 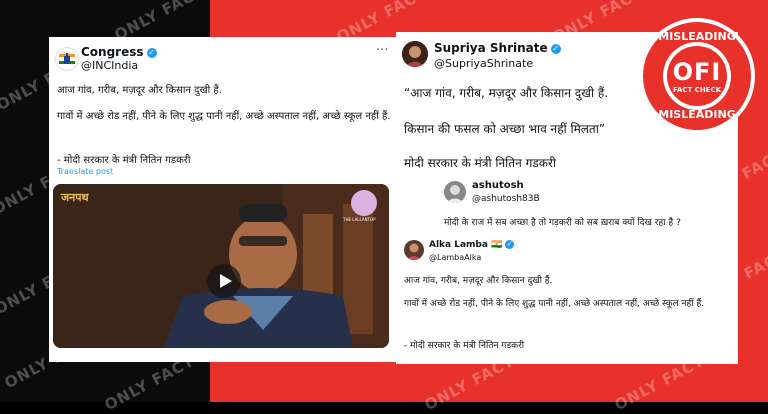 I want to click on tweet-line-1: आज गांव, गरीब, मज़दूर और किसान दुखी हैं., so click(x=139, y=90).